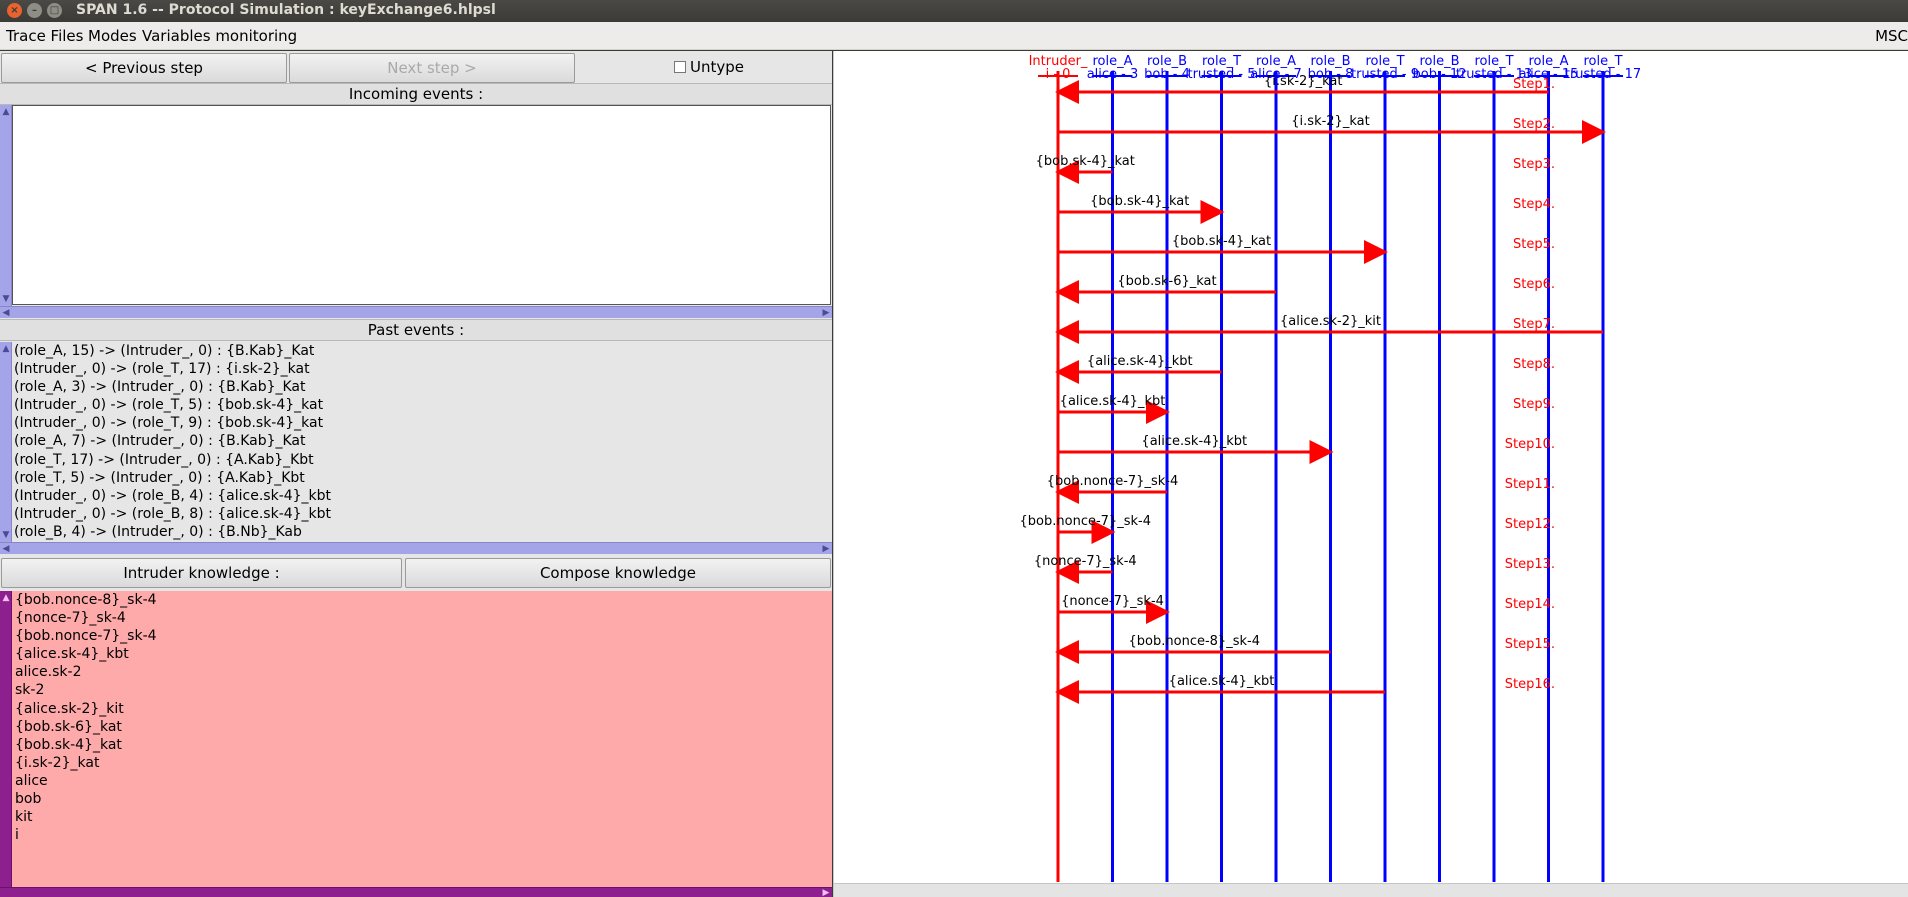 This screenshot has height=897, width=1908. What do you see at coordinates (112, 36) in the screenshot?
I see `menu-modes: Modes` at bounding box center [112, 36].